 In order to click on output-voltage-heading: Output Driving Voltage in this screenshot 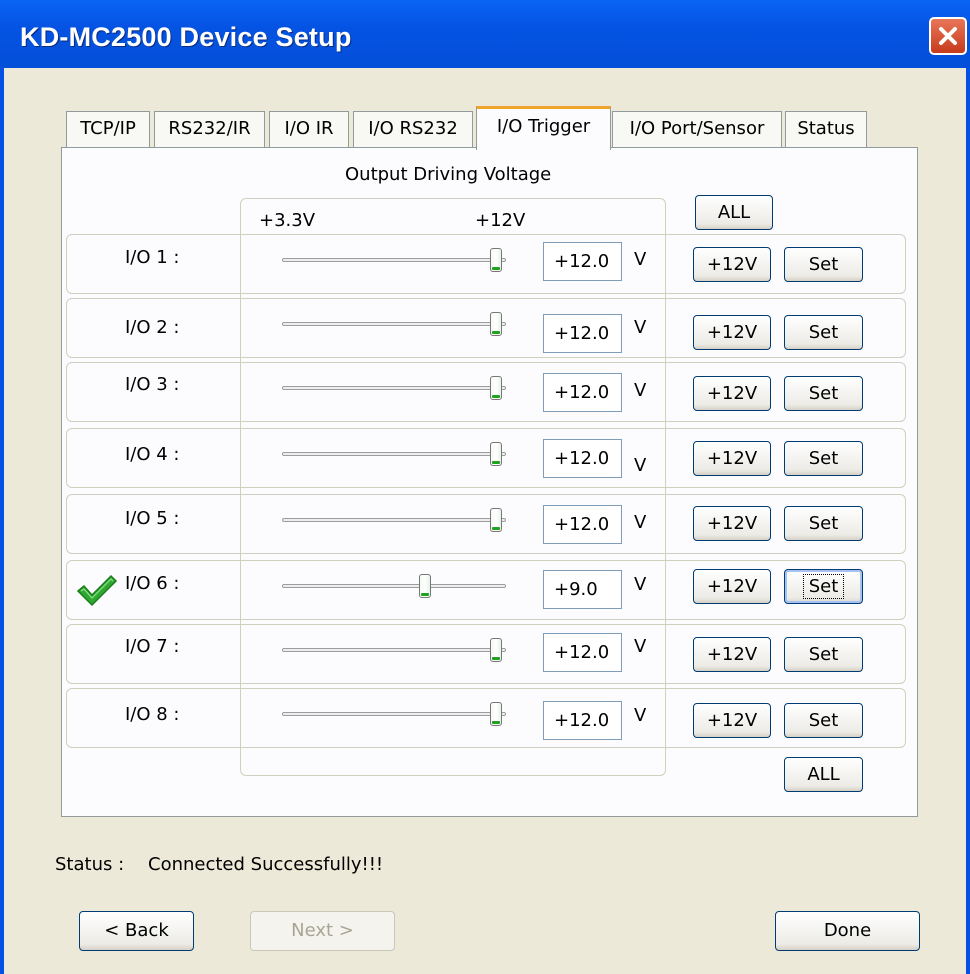, I will do `click(448, 174)`.